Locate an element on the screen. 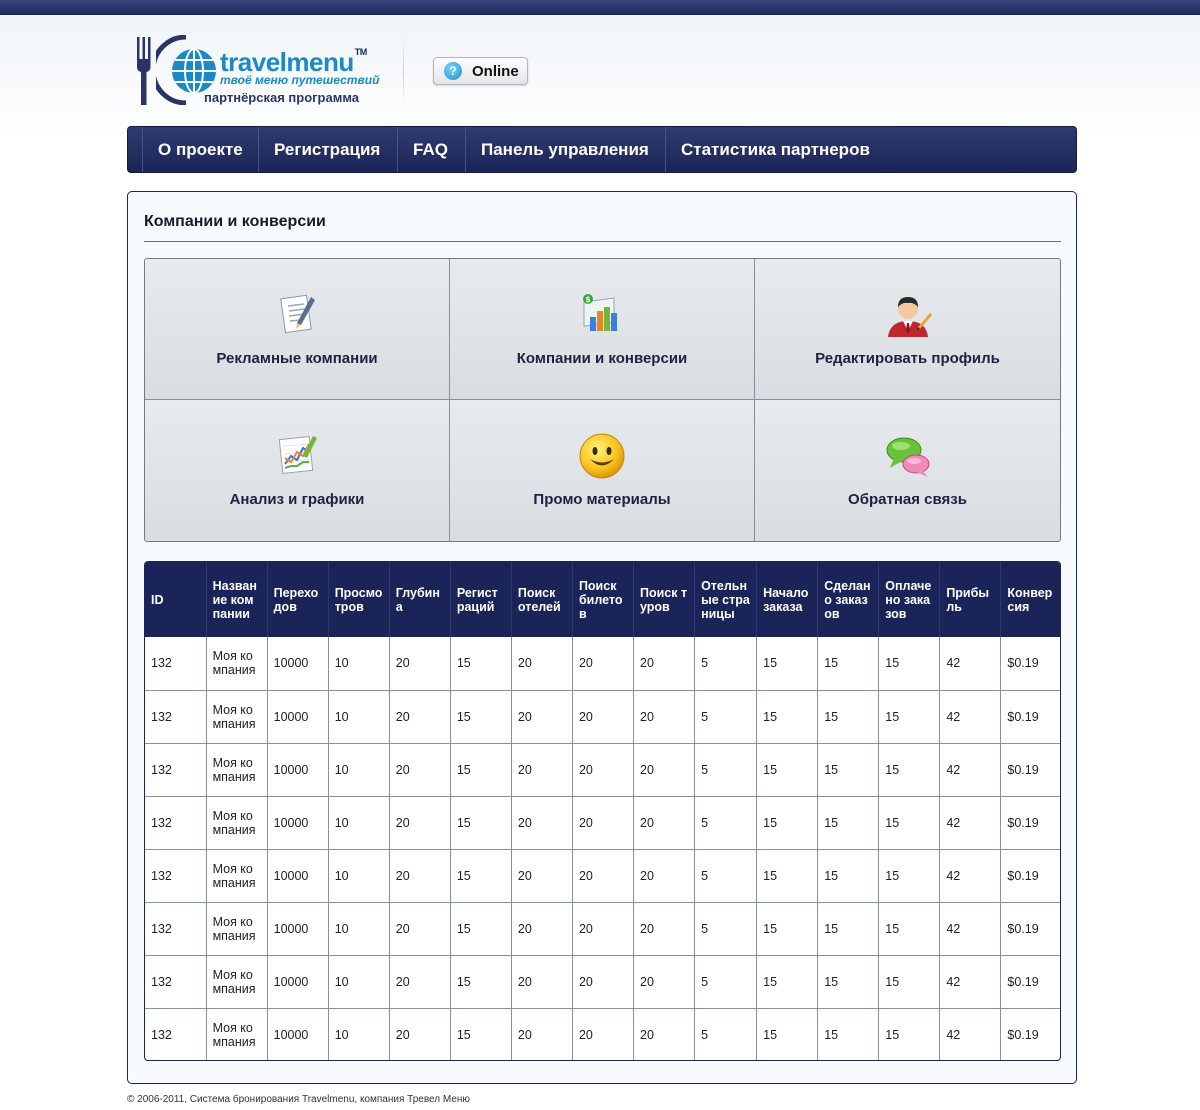 The width and height of the screenshot is (1200, 1110). nav-item-about: О проекте is located at coordinates (200, 149).